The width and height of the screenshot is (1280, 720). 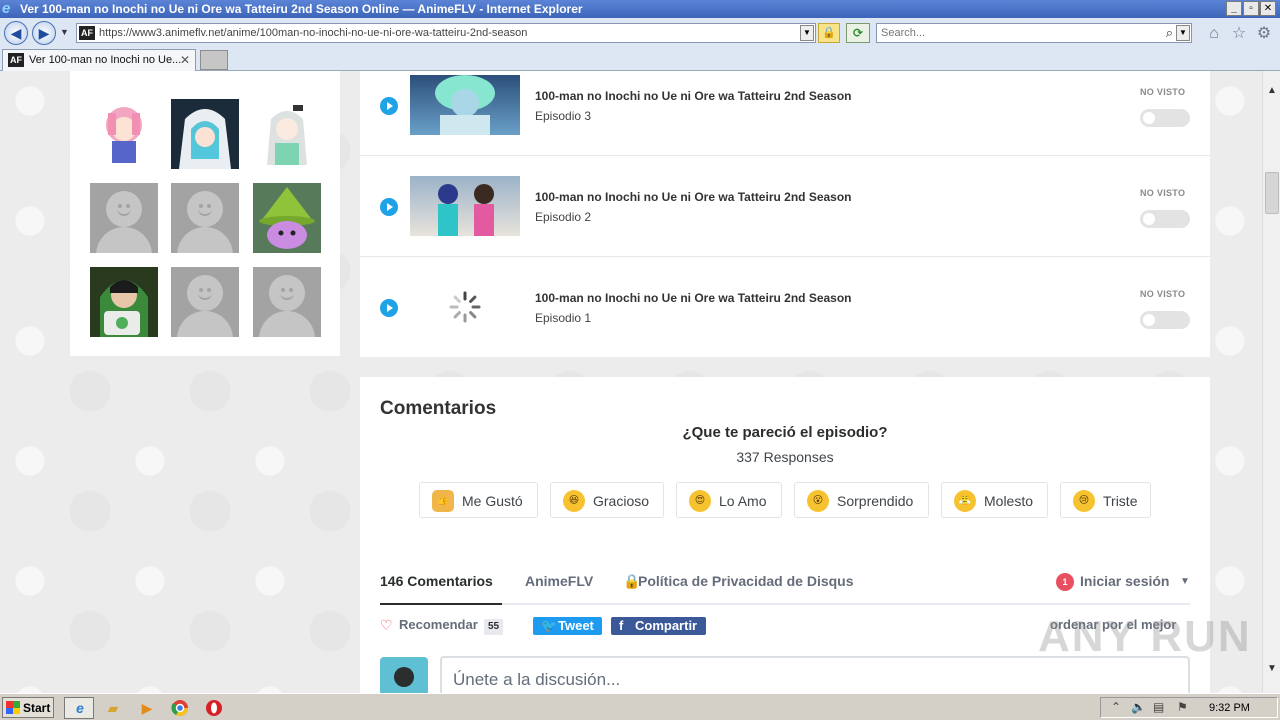 What do you see at coordinates (1268, 8) in the screenshot?
I see `close-button: ✕` at bounding box center [1268, 8].